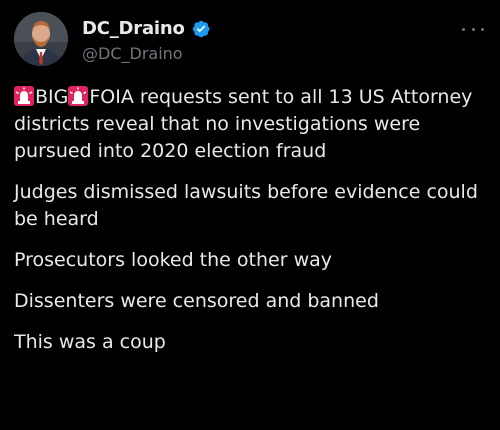 Image resolution: width=500 pixels, height=430 pixels. I want to click on tweet-word-big: BIG, so click(52, 97).